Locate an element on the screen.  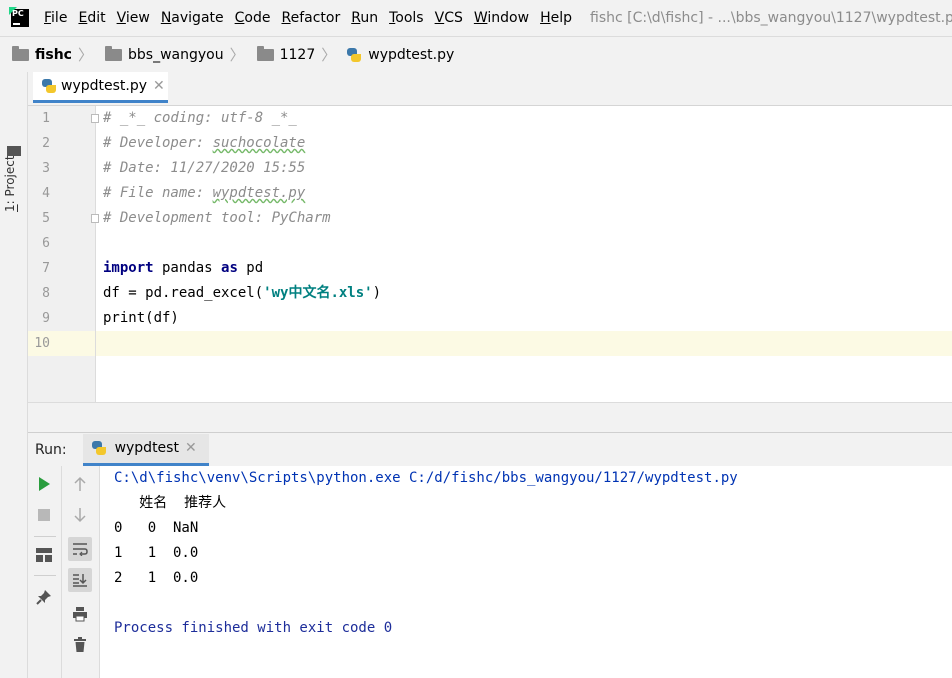
console-line-row: 0 0 NaN is located at coordinates (156, 528).